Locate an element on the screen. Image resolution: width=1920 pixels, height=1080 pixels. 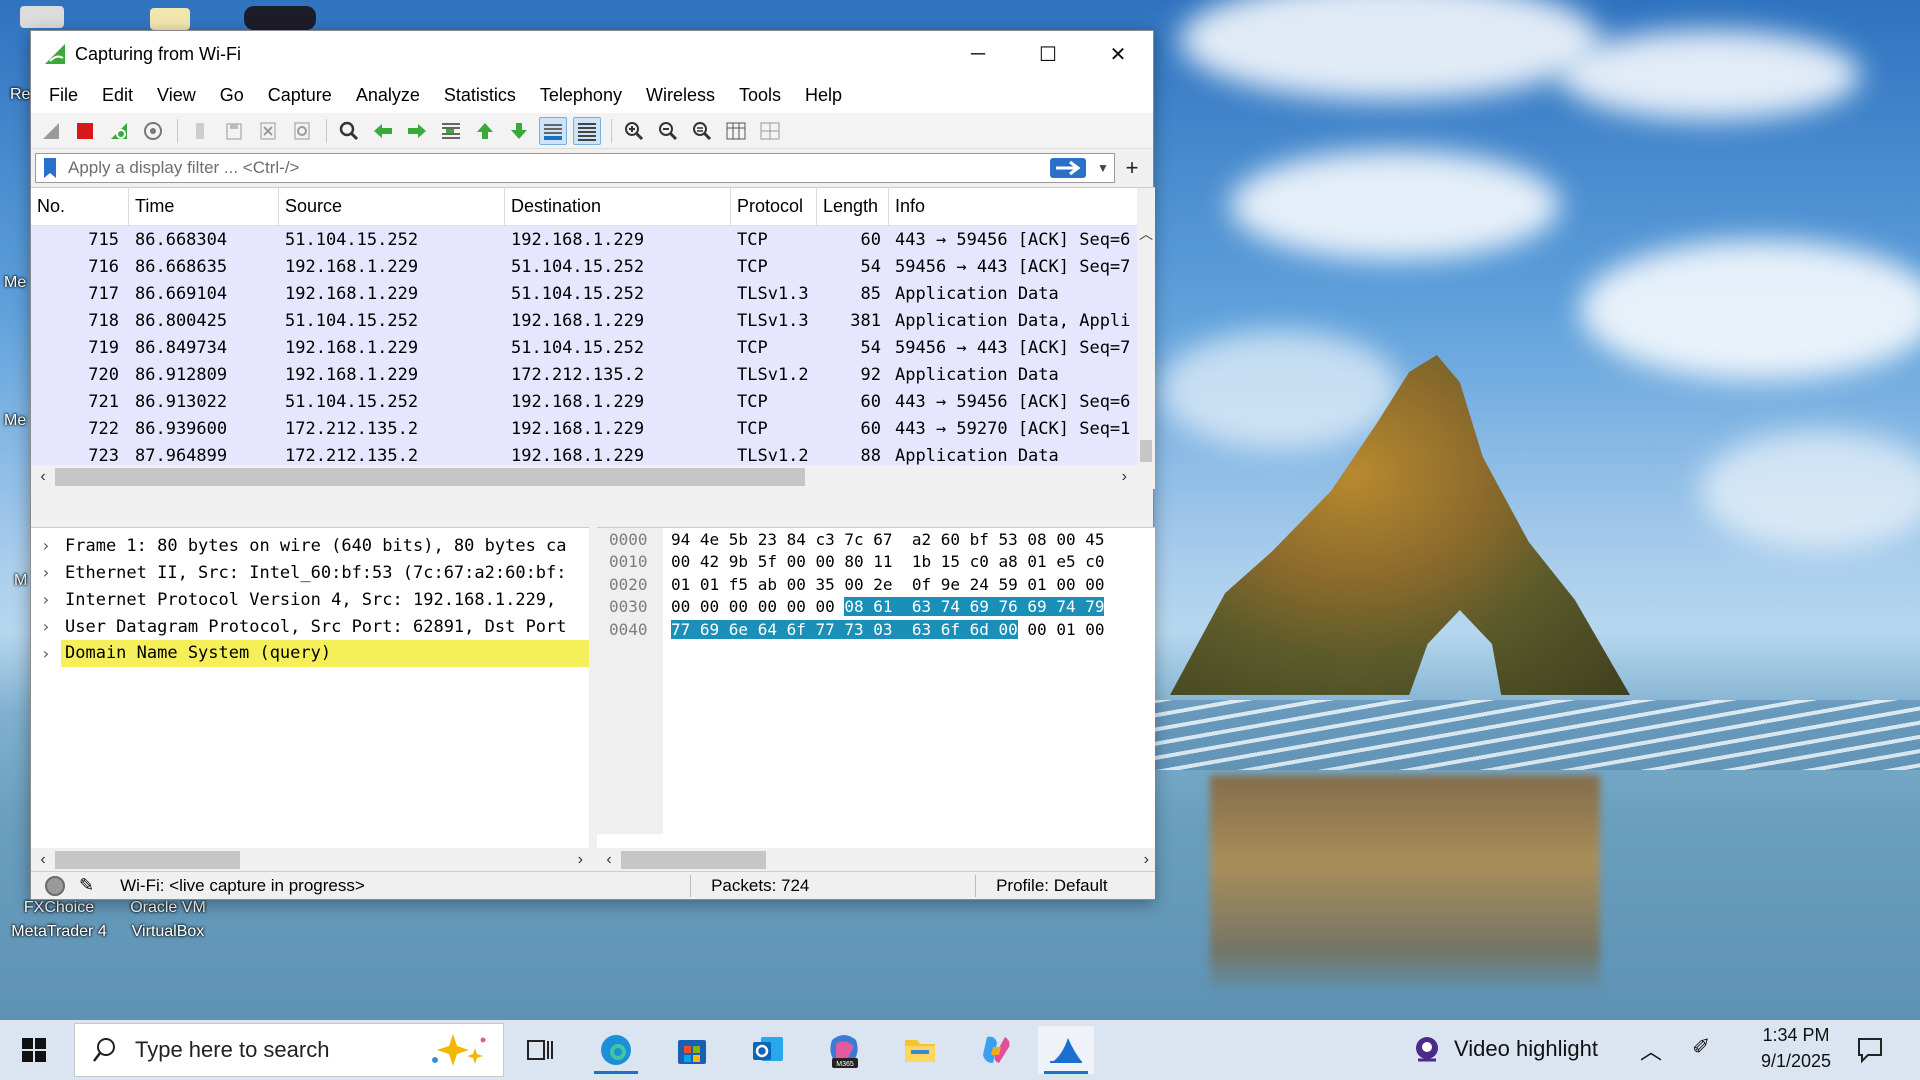
column-protocol: Protocol is located at coordinates (774, 206).